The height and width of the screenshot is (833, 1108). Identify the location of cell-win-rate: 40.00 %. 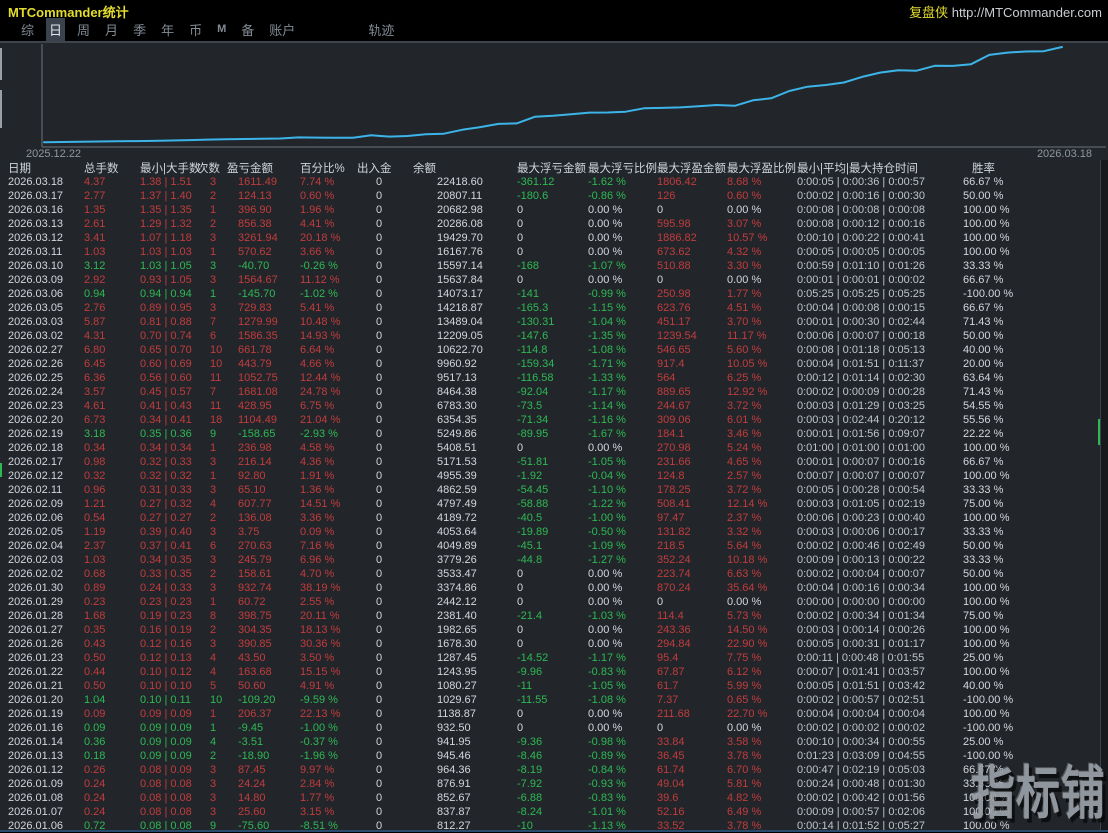
(983, 350).